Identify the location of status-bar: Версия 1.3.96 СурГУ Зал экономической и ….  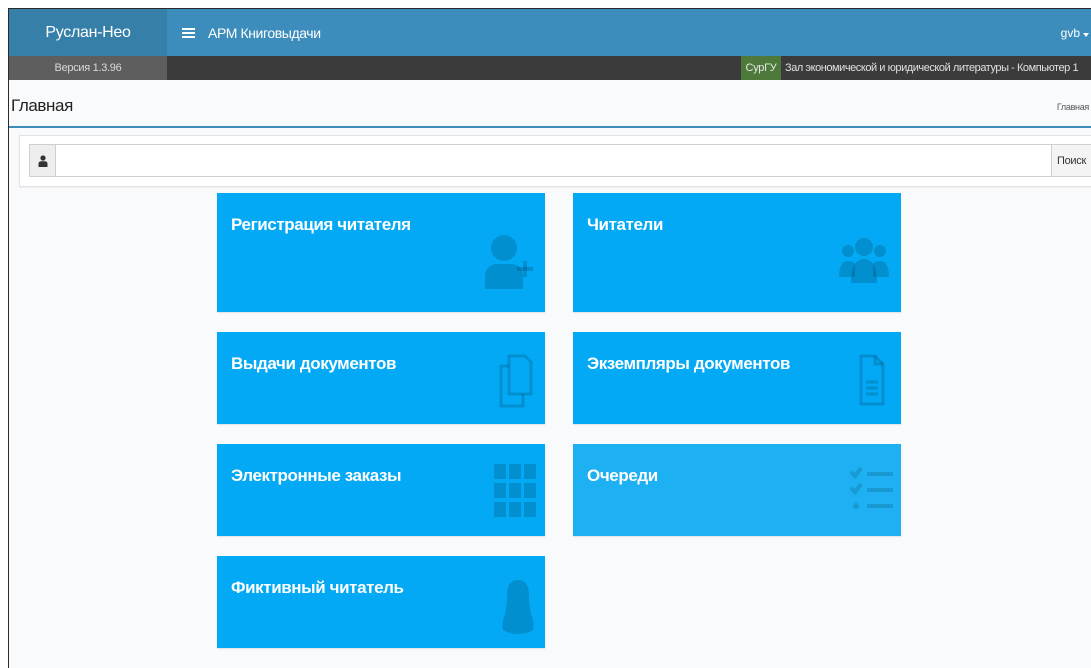
(550, 68).